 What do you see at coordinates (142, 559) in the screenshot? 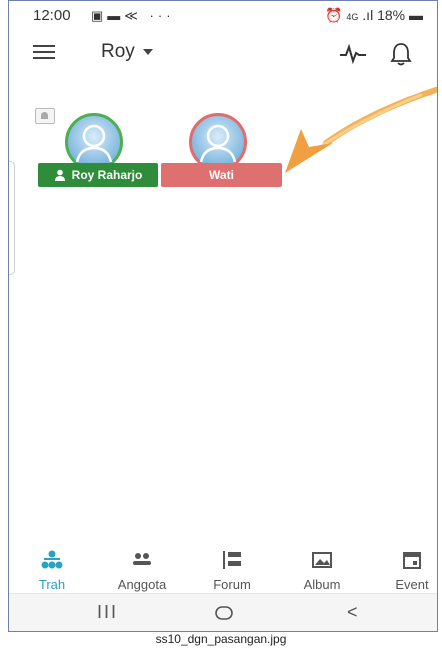
I see `people-icon` at bounding box center [142, 559].